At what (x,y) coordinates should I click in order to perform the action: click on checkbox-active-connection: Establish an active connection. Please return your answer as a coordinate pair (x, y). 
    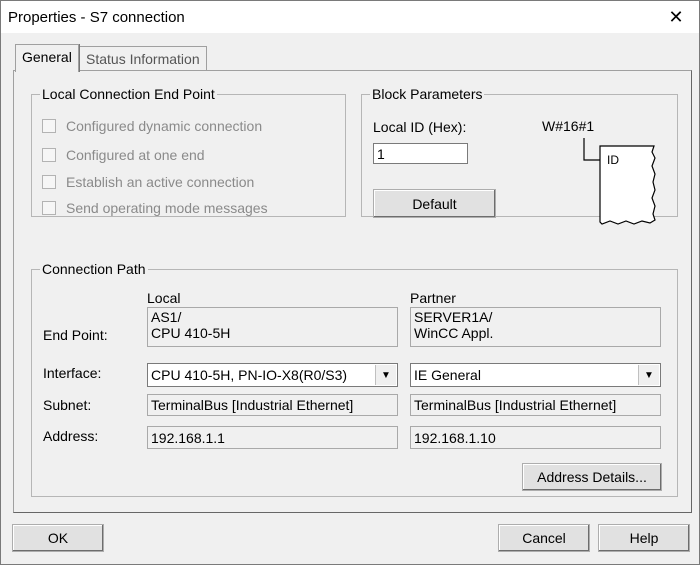
    Looking at the image, I should click on (148, 182).